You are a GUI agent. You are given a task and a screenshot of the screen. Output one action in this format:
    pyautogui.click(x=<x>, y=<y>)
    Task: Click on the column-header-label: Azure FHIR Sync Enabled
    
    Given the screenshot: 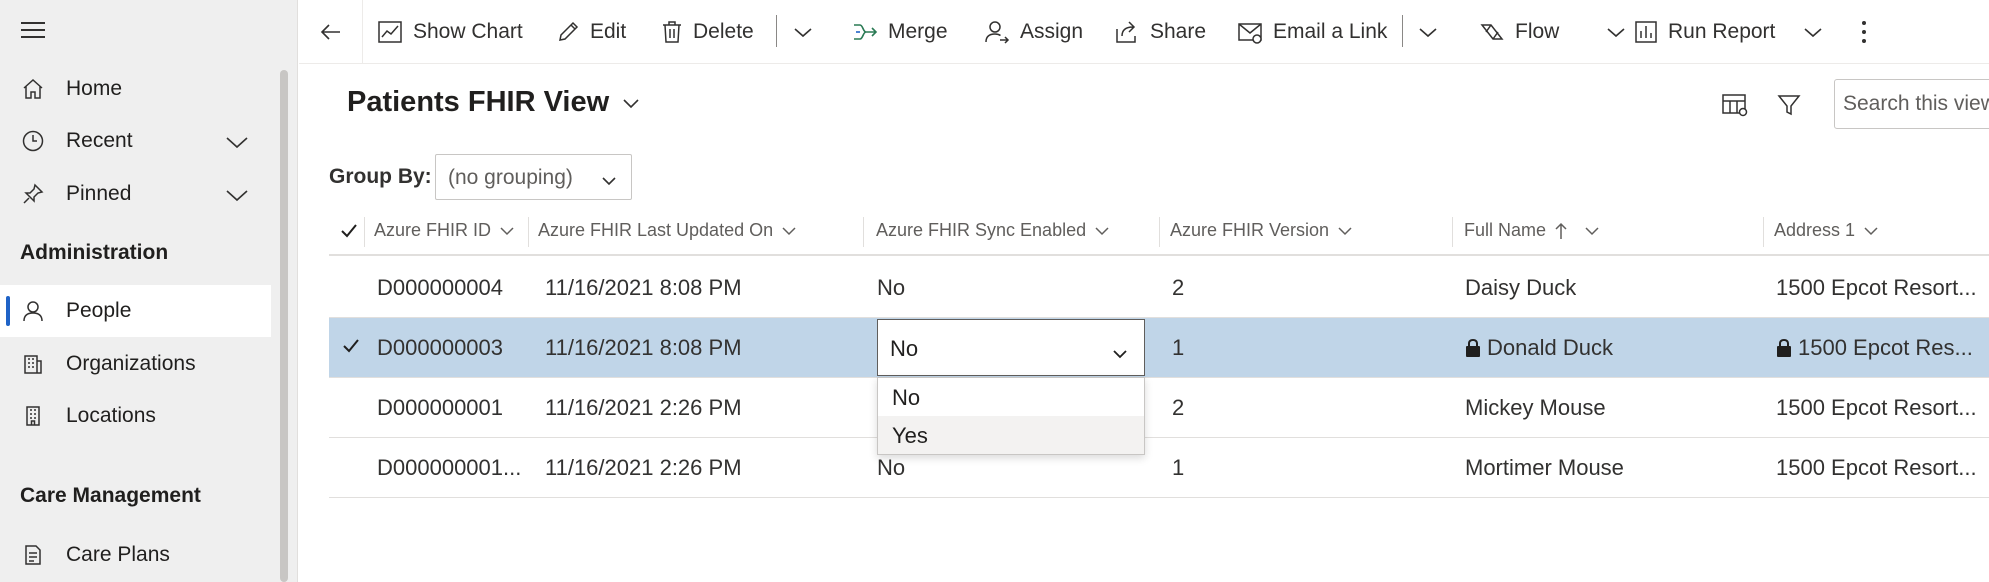 What is the action you would take?
    pyautogui.click(x=981, y=230)
    